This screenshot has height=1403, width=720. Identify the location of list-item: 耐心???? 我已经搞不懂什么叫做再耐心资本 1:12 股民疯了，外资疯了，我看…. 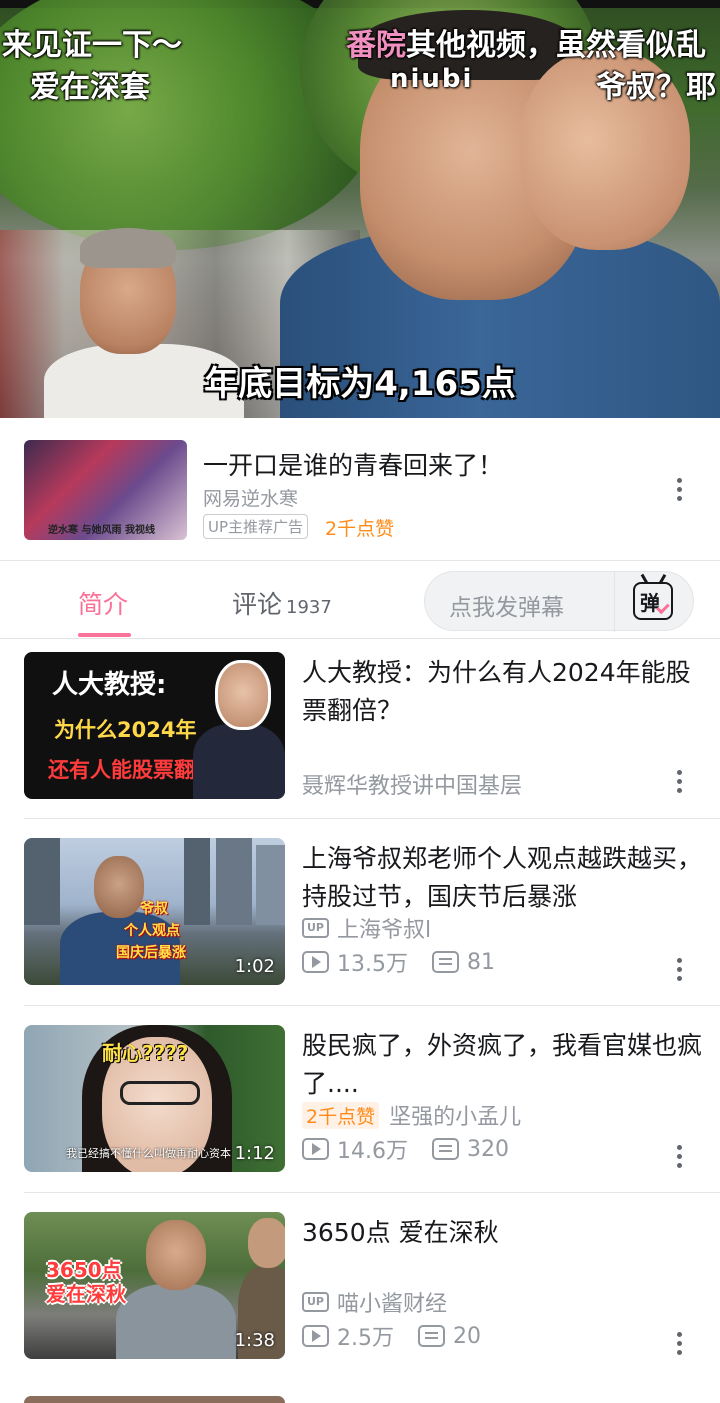
(360, 1106).